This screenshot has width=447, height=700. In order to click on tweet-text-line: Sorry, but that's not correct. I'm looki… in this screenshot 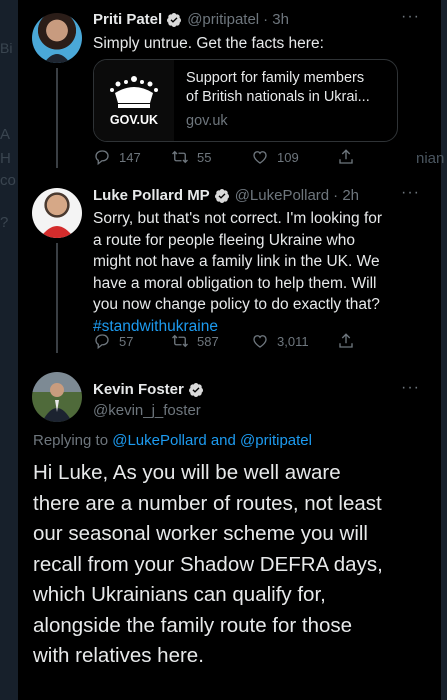, I will do `click(238, 218)`.